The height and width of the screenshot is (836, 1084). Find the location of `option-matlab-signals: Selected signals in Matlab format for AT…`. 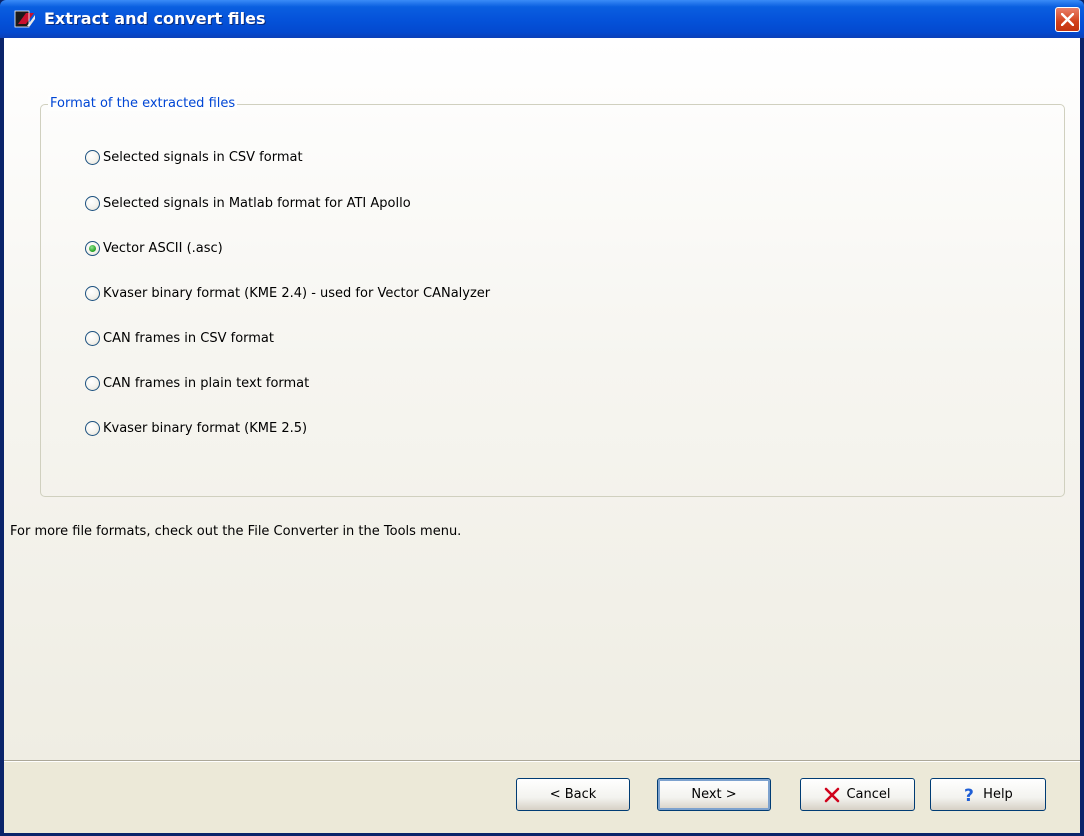

option-matlab-signals: Selected signals in Matlab format for AT… is located at coordinates (248, 203).